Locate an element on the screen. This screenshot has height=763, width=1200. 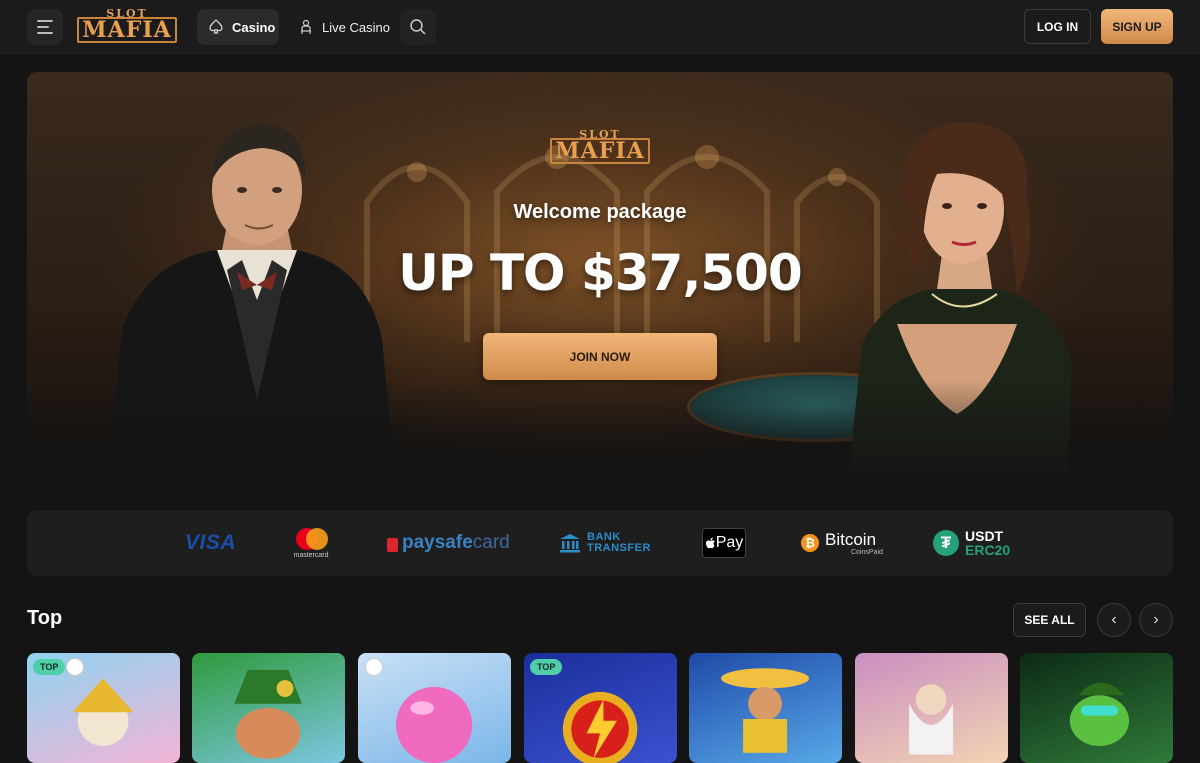
lock-icon is located at coordinates (392, 545).